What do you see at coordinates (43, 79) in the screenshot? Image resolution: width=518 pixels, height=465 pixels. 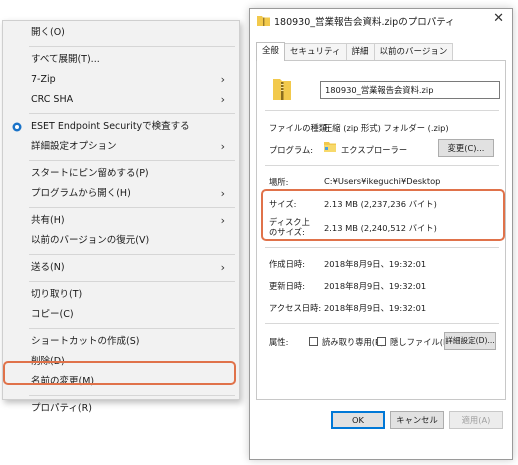 I see `menu-item-label: 7-Zip` at bounding box center [43, 79].